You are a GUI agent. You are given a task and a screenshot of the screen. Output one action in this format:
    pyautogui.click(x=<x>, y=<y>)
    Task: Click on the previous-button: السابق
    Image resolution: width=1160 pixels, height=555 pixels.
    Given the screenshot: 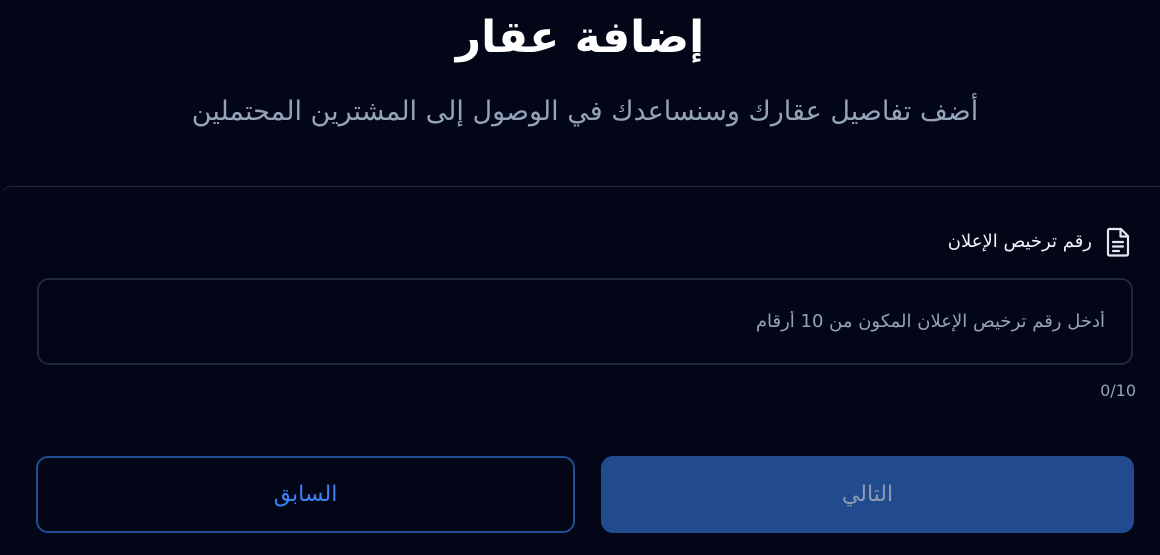 What is the action you would take?
    pyautogui.click(x=305, y=494)
    